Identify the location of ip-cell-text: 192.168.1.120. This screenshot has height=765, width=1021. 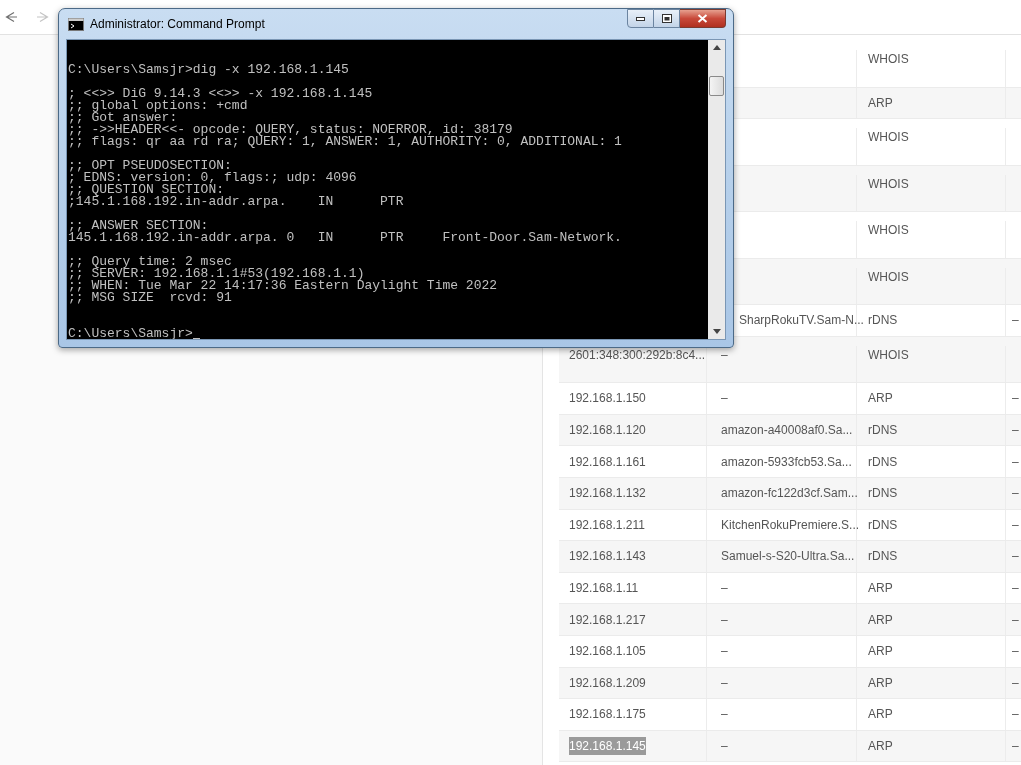
(607, 431).